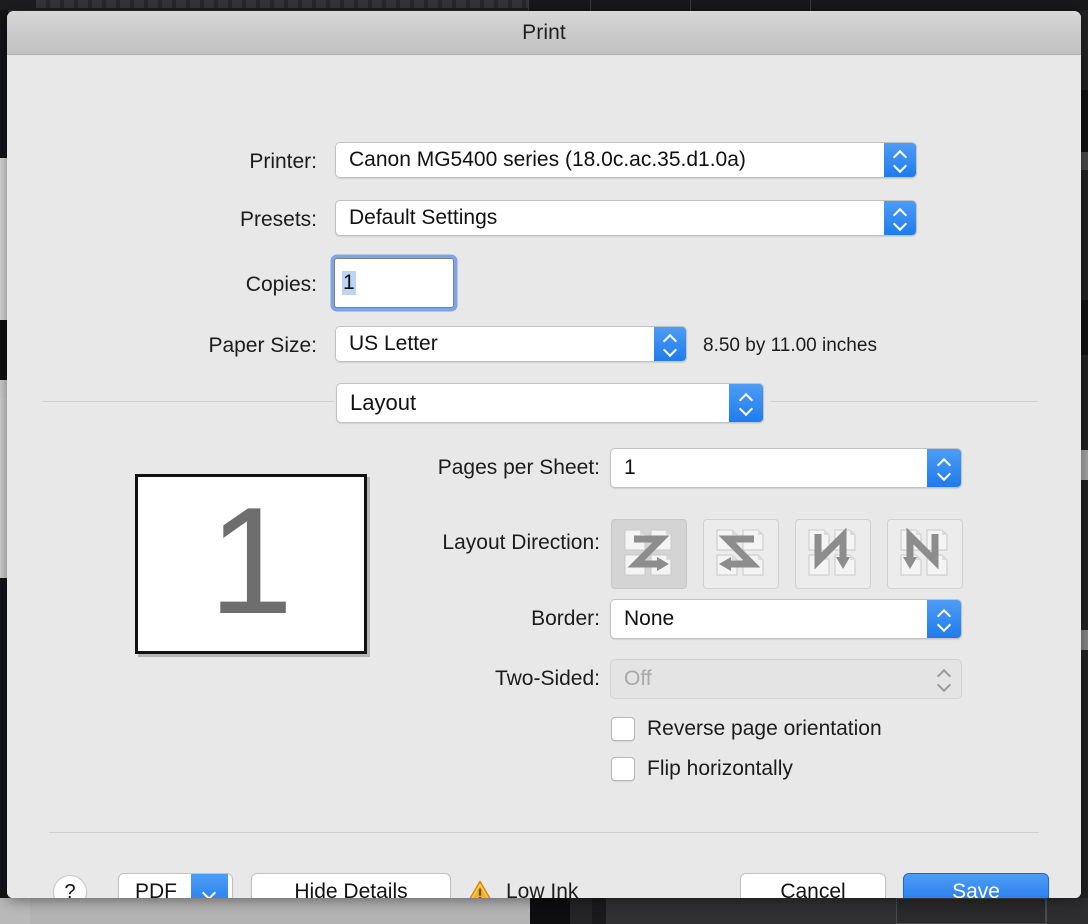  What do you see at coordinates (623, 729) in the screenshot?
I see `reverse-page-orientation-checkbox` at bounding box center [623, 729].